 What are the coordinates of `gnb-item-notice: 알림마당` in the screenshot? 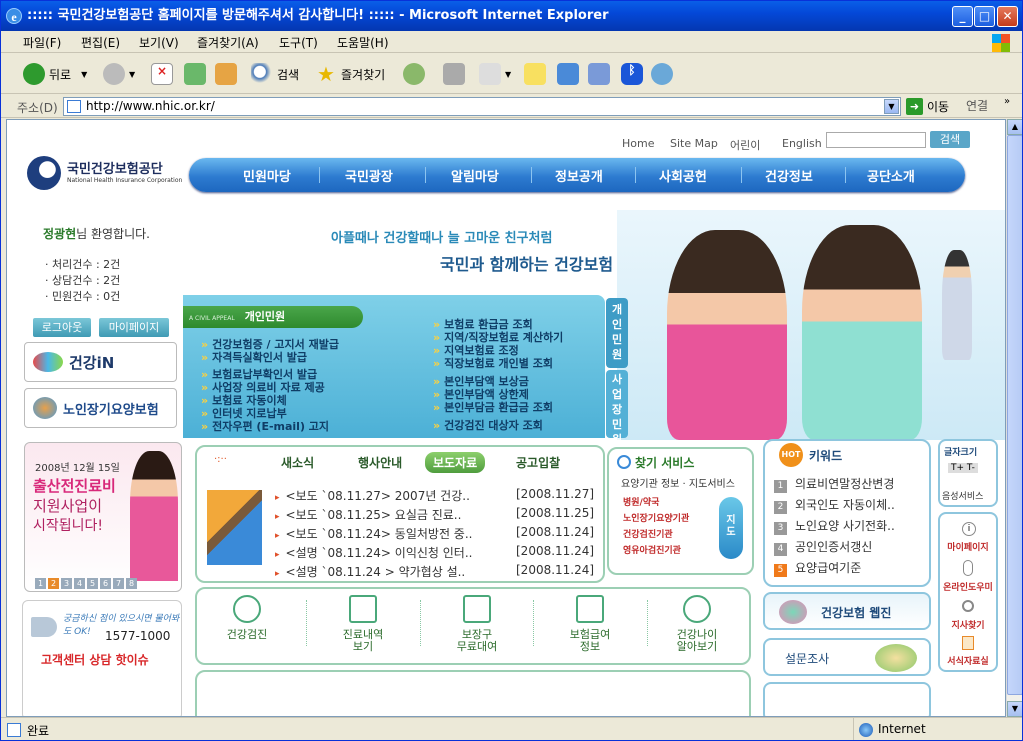 It's located at (475, 175).